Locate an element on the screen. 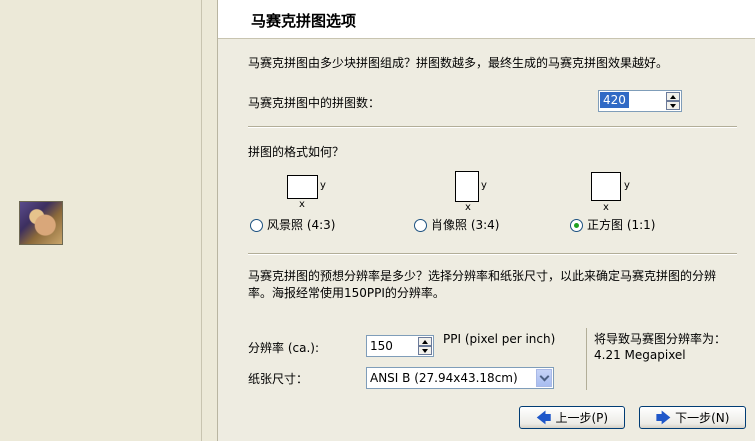 The image size is (755, 441). tiles-label: 马赛克拼图中的拼图数： is located at coordinates (314, 103).